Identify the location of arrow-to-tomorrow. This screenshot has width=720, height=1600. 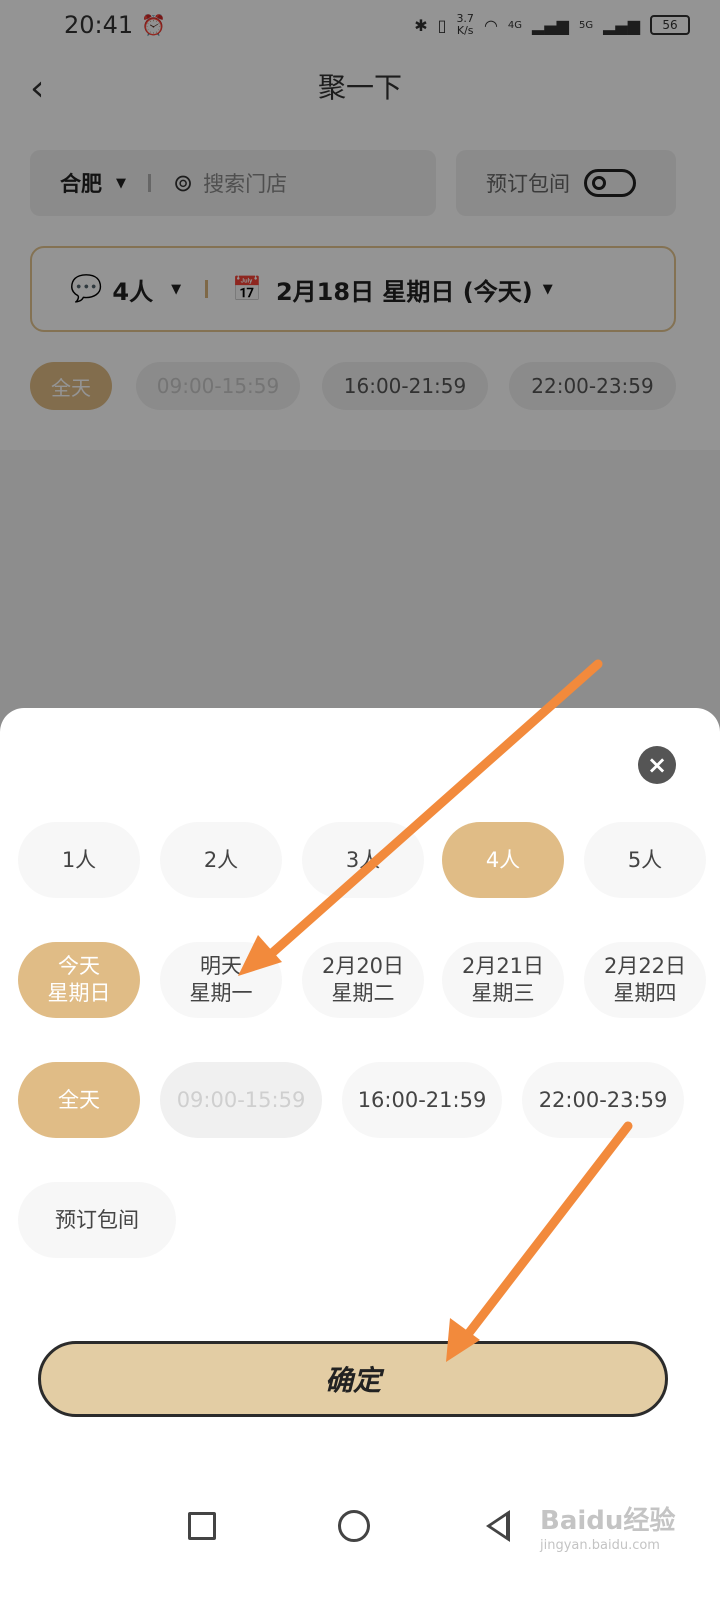
(420, 817).